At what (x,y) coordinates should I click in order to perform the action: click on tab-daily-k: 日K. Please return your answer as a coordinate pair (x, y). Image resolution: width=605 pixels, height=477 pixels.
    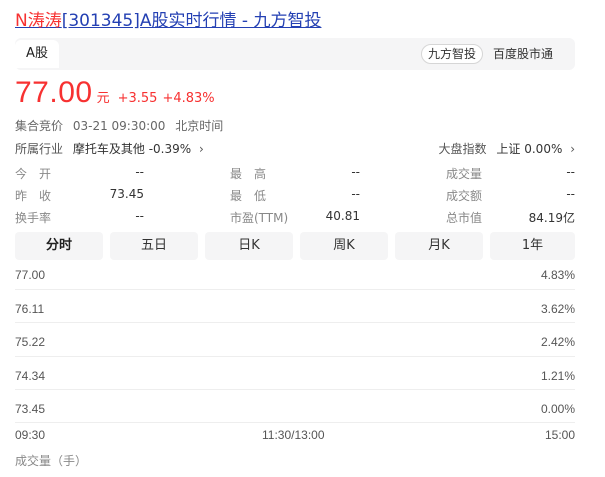
    Looking at the image, I should click on (249, 246).